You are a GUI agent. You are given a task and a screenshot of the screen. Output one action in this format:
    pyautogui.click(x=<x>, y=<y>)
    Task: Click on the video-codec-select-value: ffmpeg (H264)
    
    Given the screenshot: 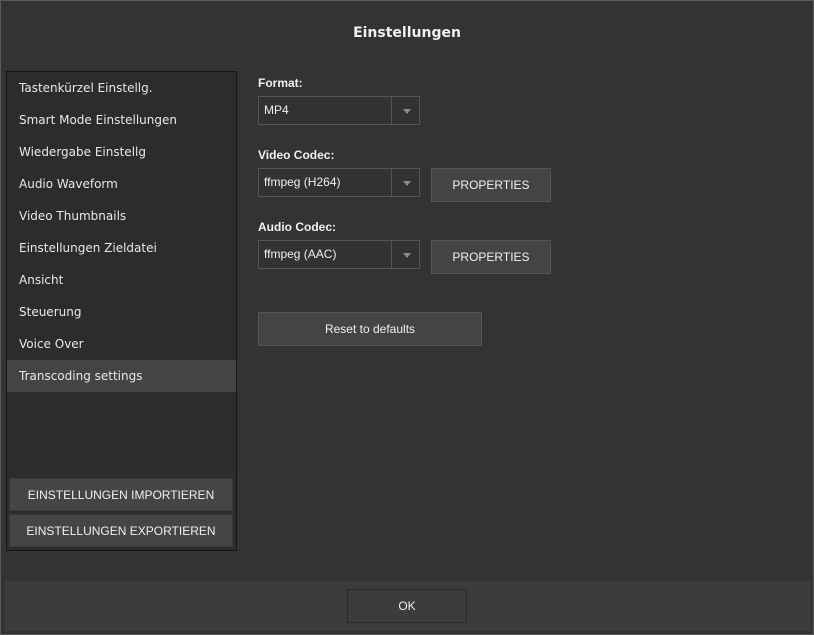 What is the action you would take?
    pyautogui.click(x=302, y=182)
    